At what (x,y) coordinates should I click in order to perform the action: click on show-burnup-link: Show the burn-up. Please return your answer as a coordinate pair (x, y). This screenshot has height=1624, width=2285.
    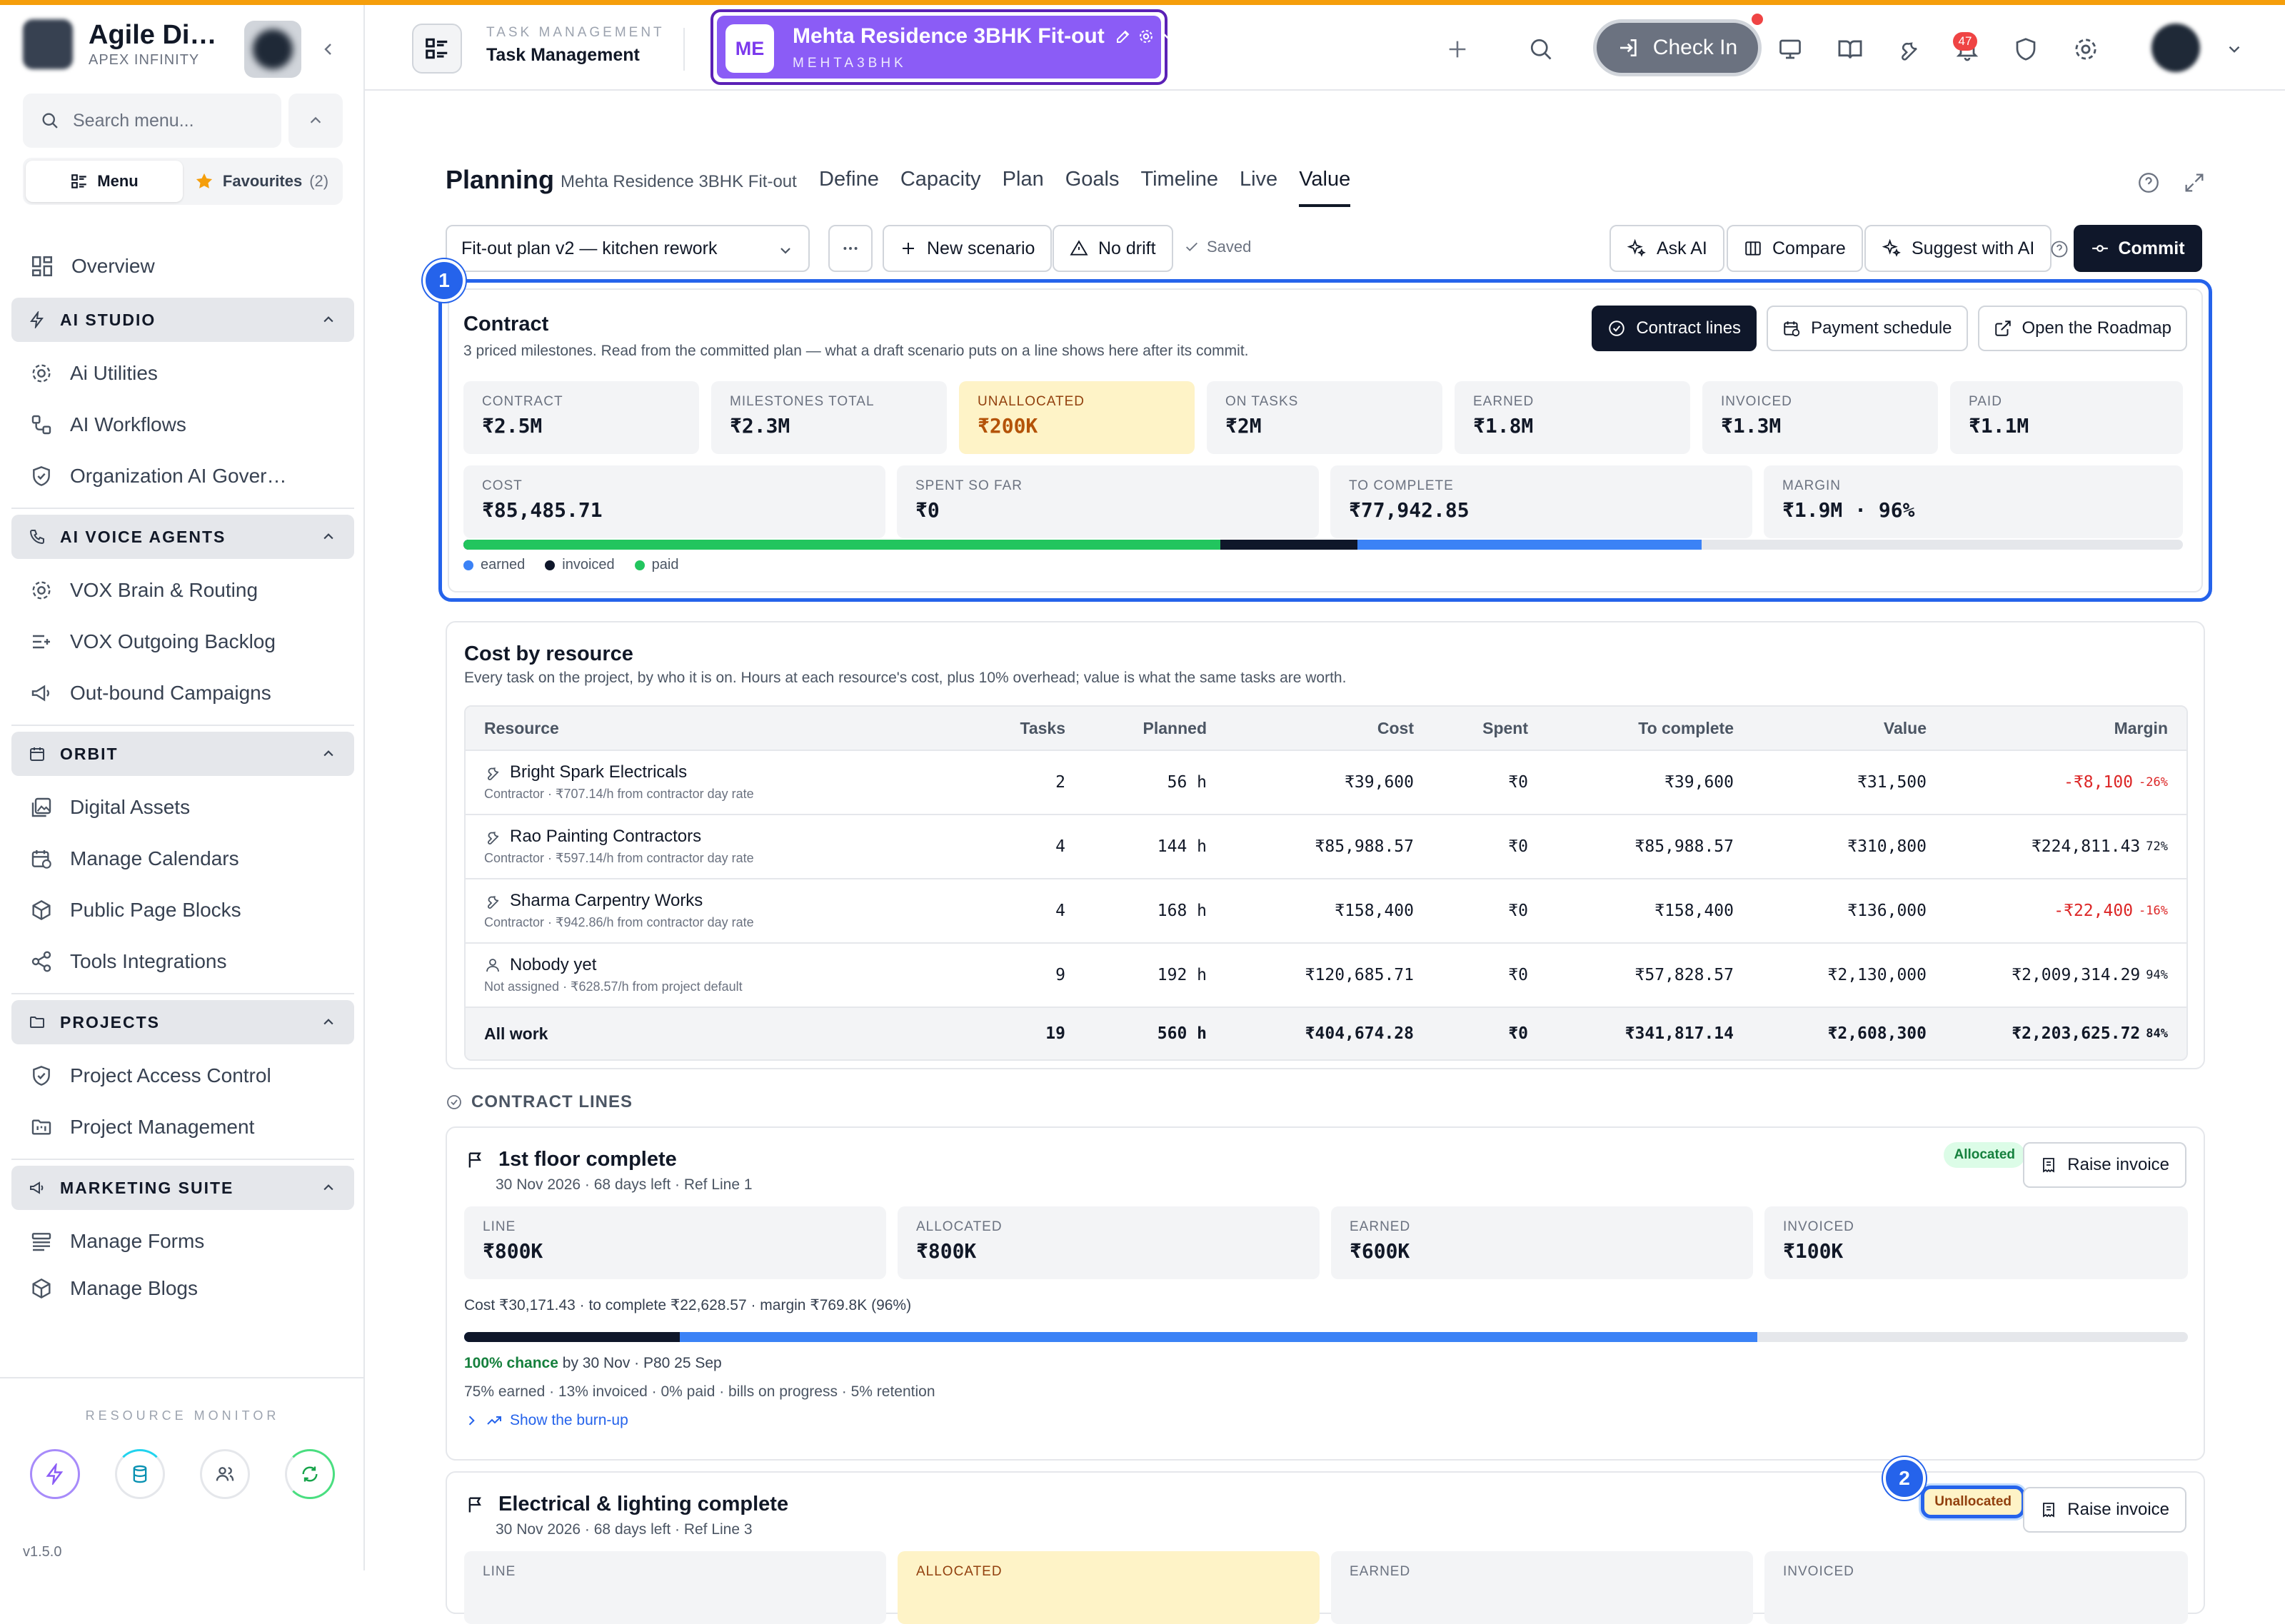
    Looking at the image, I should click on (546, 1420).